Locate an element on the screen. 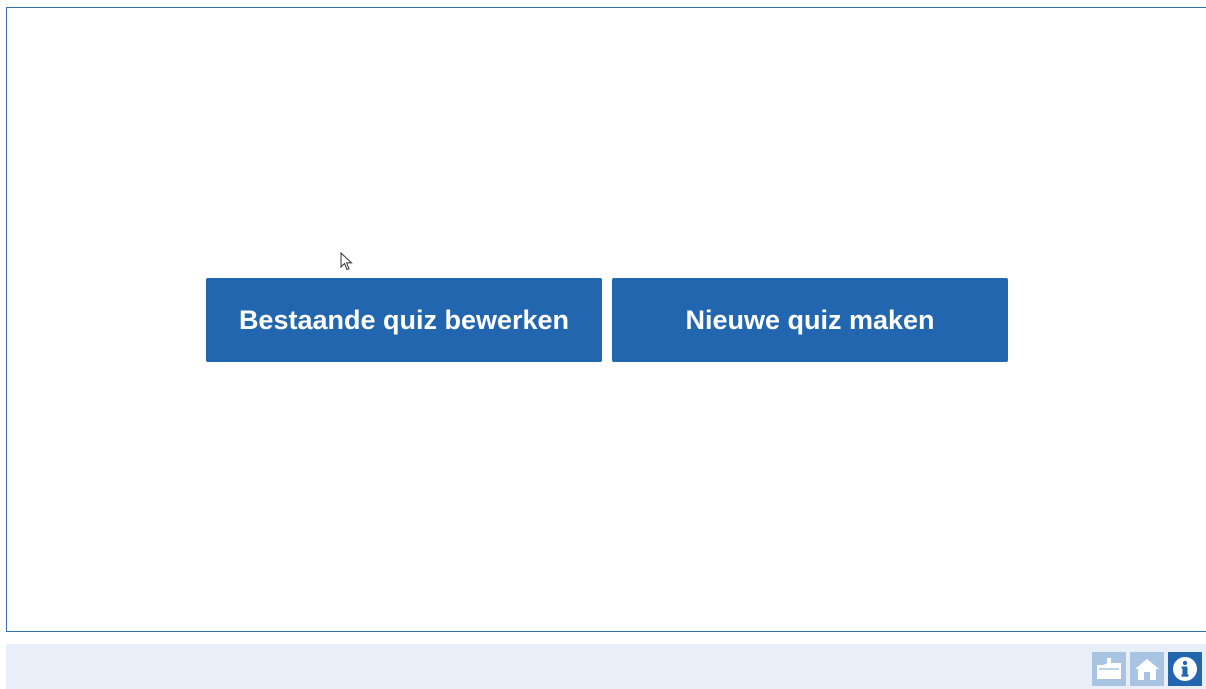 The height and width of the screenshot is (689, 1206). footer-icon-group is located at coordinates (1147, 669).